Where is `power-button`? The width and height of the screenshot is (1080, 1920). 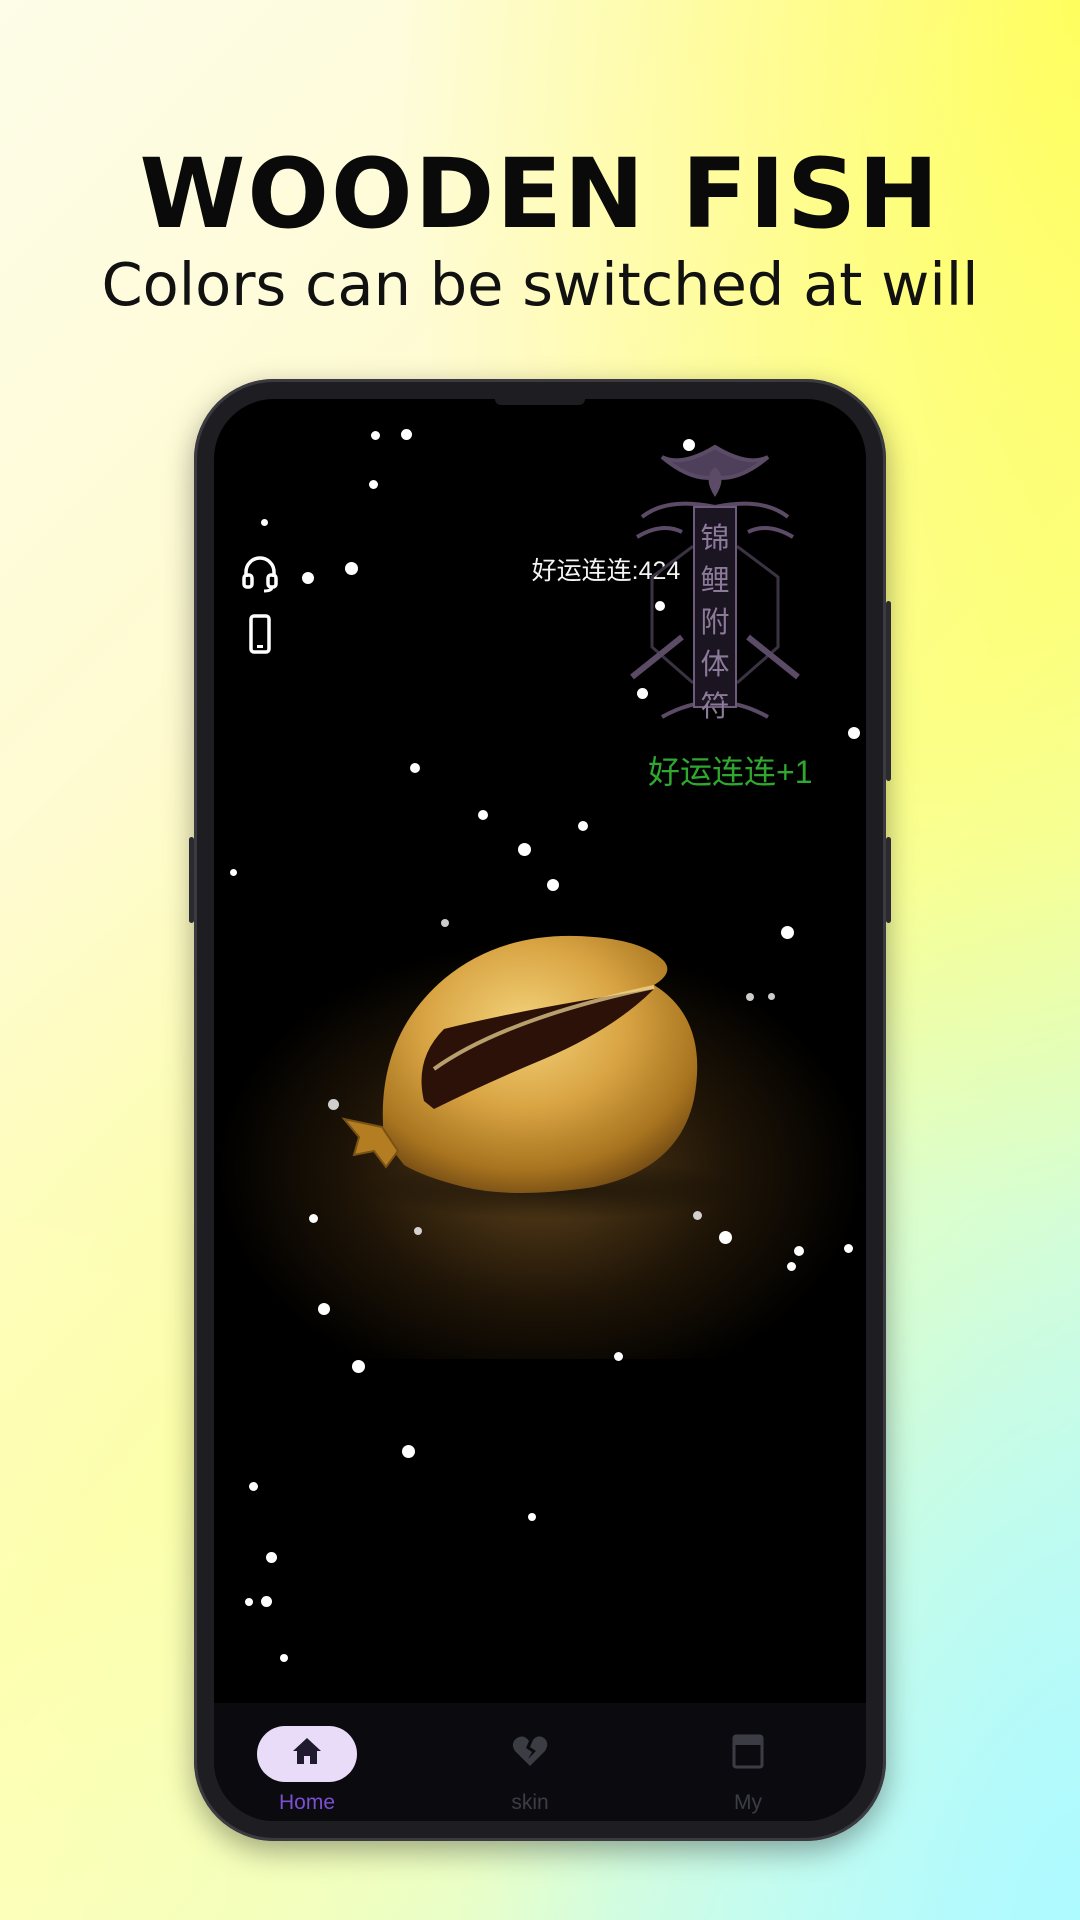 power-button is located at coordinates (888, 691).